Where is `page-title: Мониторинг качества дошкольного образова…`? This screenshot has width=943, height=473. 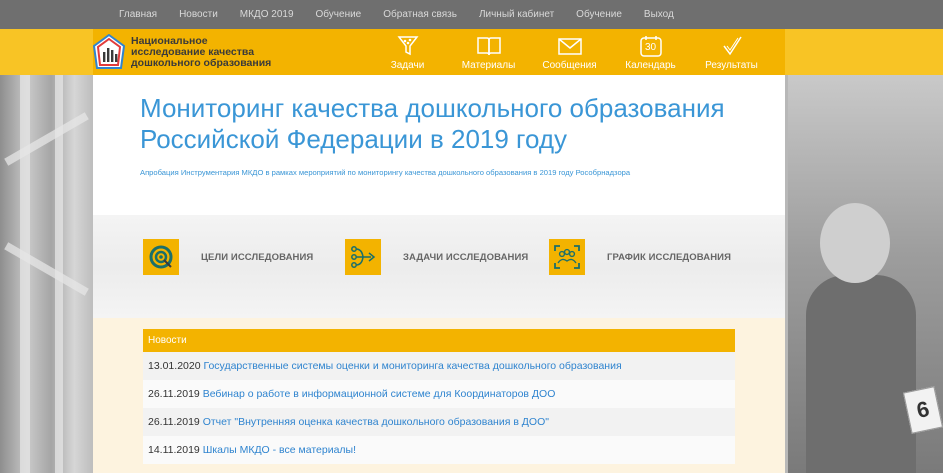
page-title: Мониторинг качества дошкольного образова… is located at coordinates (432, 123).